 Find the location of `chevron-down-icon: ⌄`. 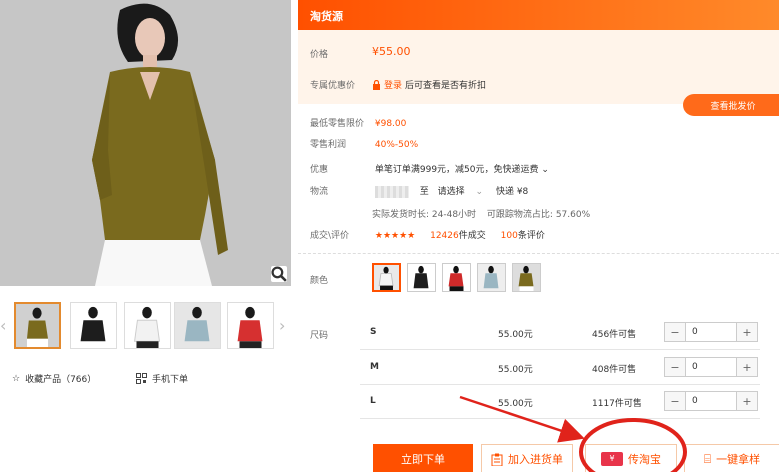

chevron-down-icon: ⌄ is located at coordinates (545, 170).